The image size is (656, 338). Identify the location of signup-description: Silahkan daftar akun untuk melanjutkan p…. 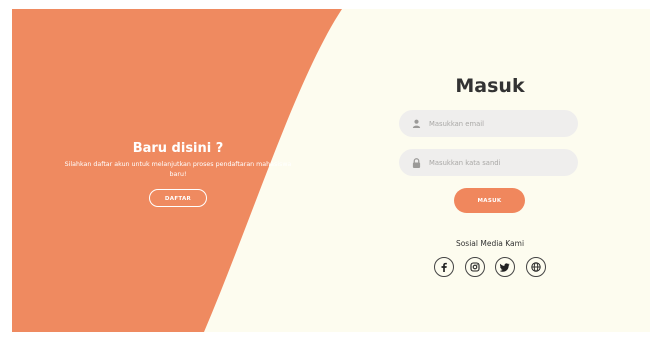
(178, 169).